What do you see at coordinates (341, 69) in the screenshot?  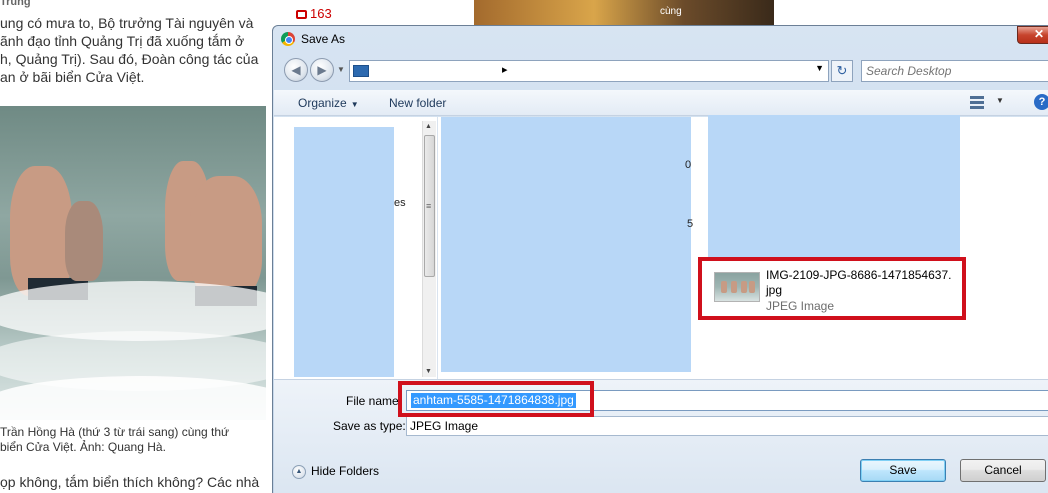 I see `recent-locations-icon: ▼` at bounding box center [341, 69].